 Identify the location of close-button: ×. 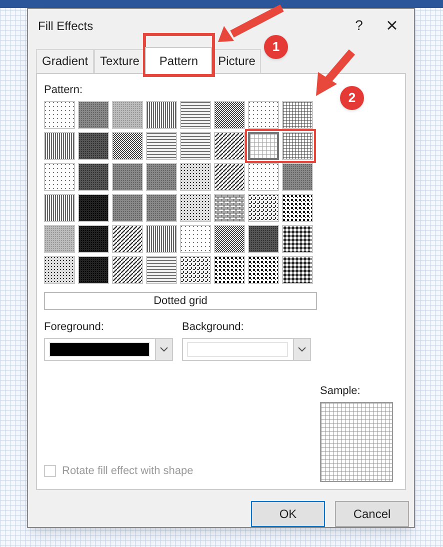
(392, 25).